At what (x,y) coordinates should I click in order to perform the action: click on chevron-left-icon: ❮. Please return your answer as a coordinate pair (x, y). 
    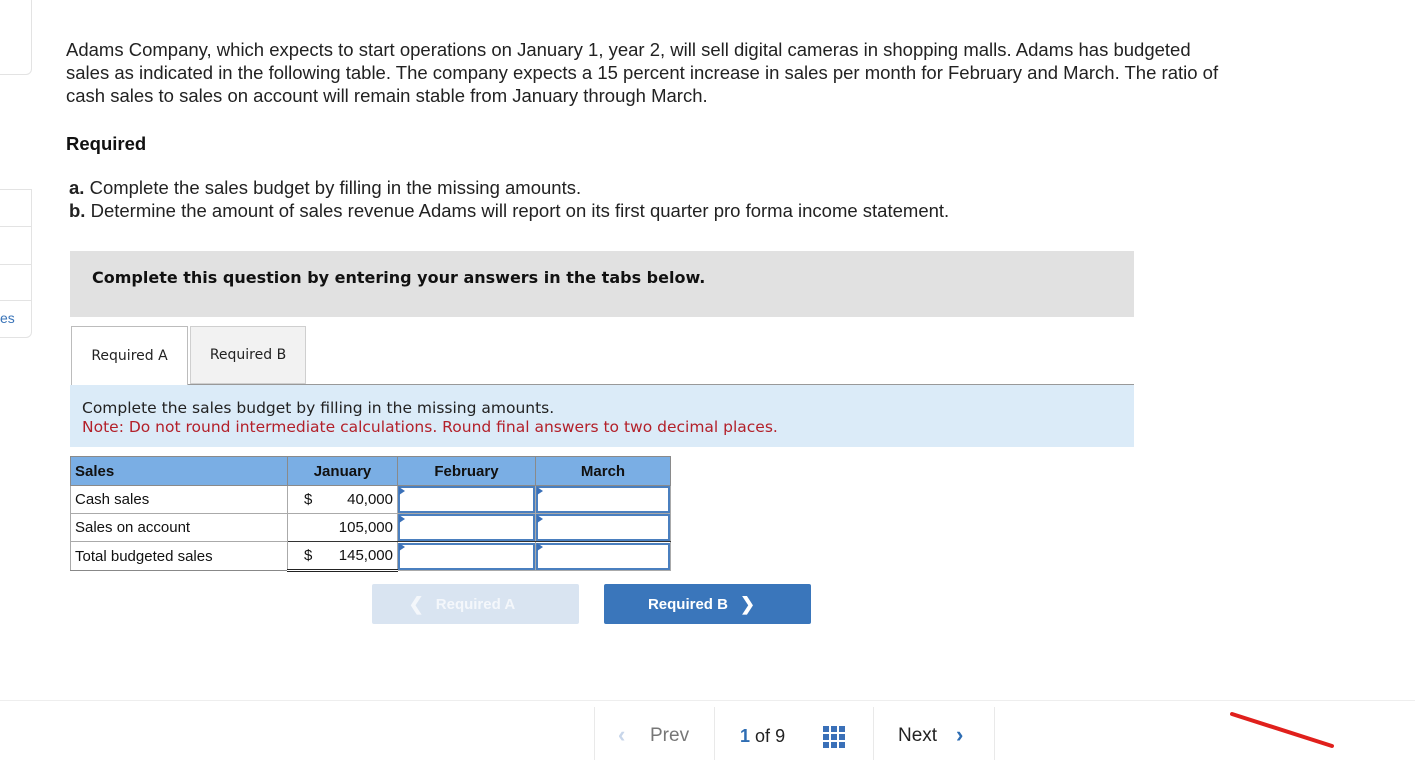
    Looking at the image, I should click on (416, 603).